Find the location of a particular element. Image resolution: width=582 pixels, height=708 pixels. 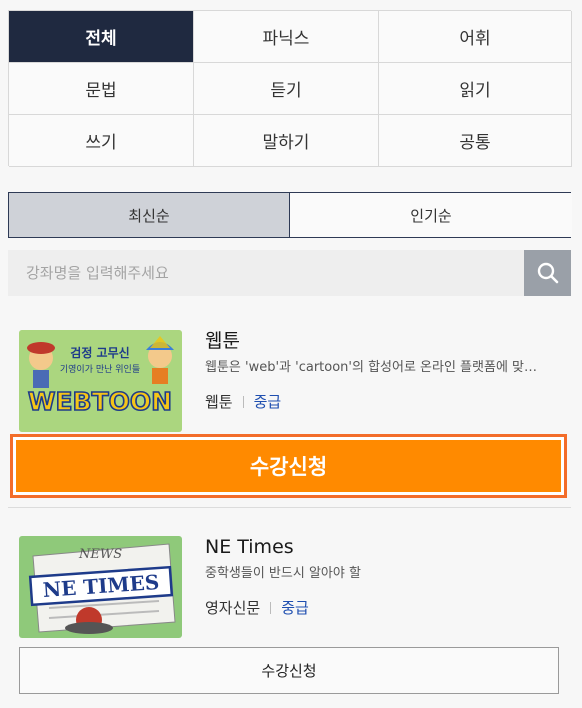

category-common: 공통 is located at coordinates (475, 141).